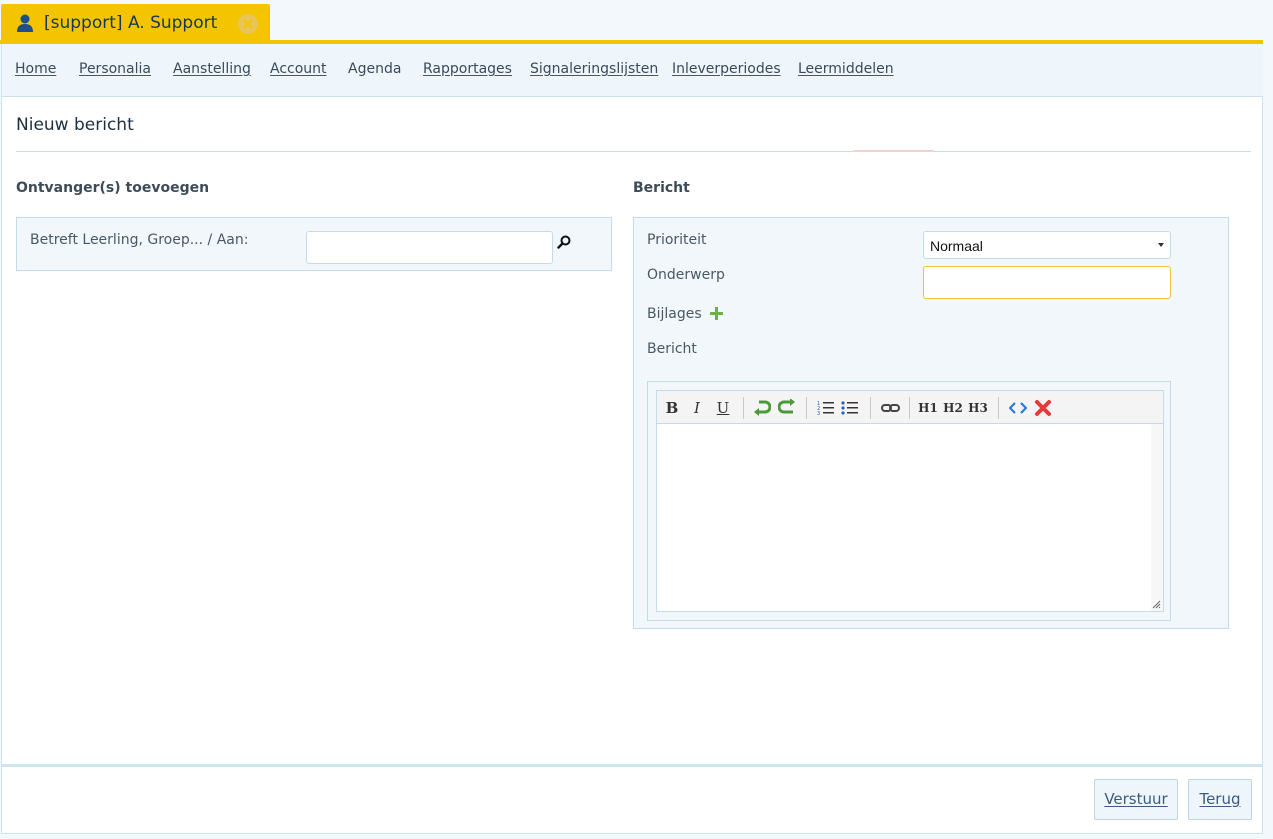  What do you see at coordinates (1161, 245) in the screenshot?
I see `dropdown-arrow-icon` at bounding box center [1161, 245].